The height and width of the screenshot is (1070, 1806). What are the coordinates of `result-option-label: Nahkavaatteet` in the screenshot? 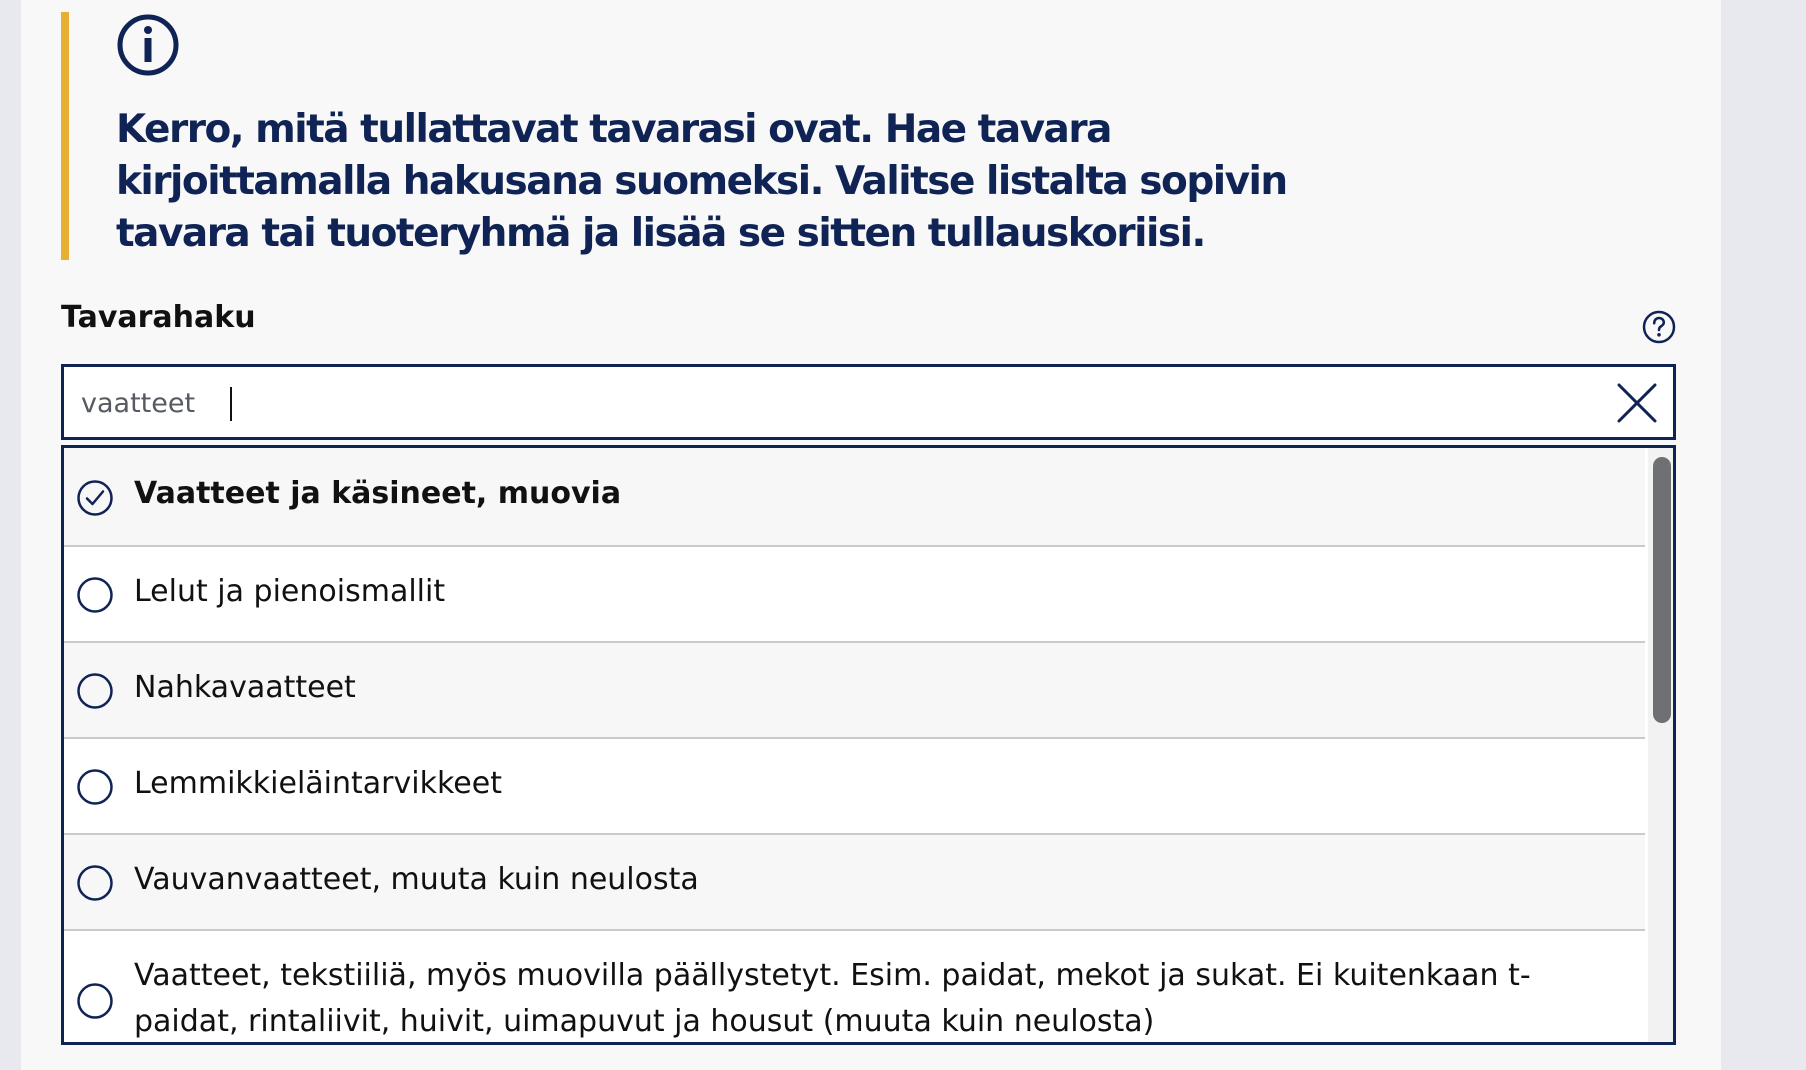 It's located at (245, 687).